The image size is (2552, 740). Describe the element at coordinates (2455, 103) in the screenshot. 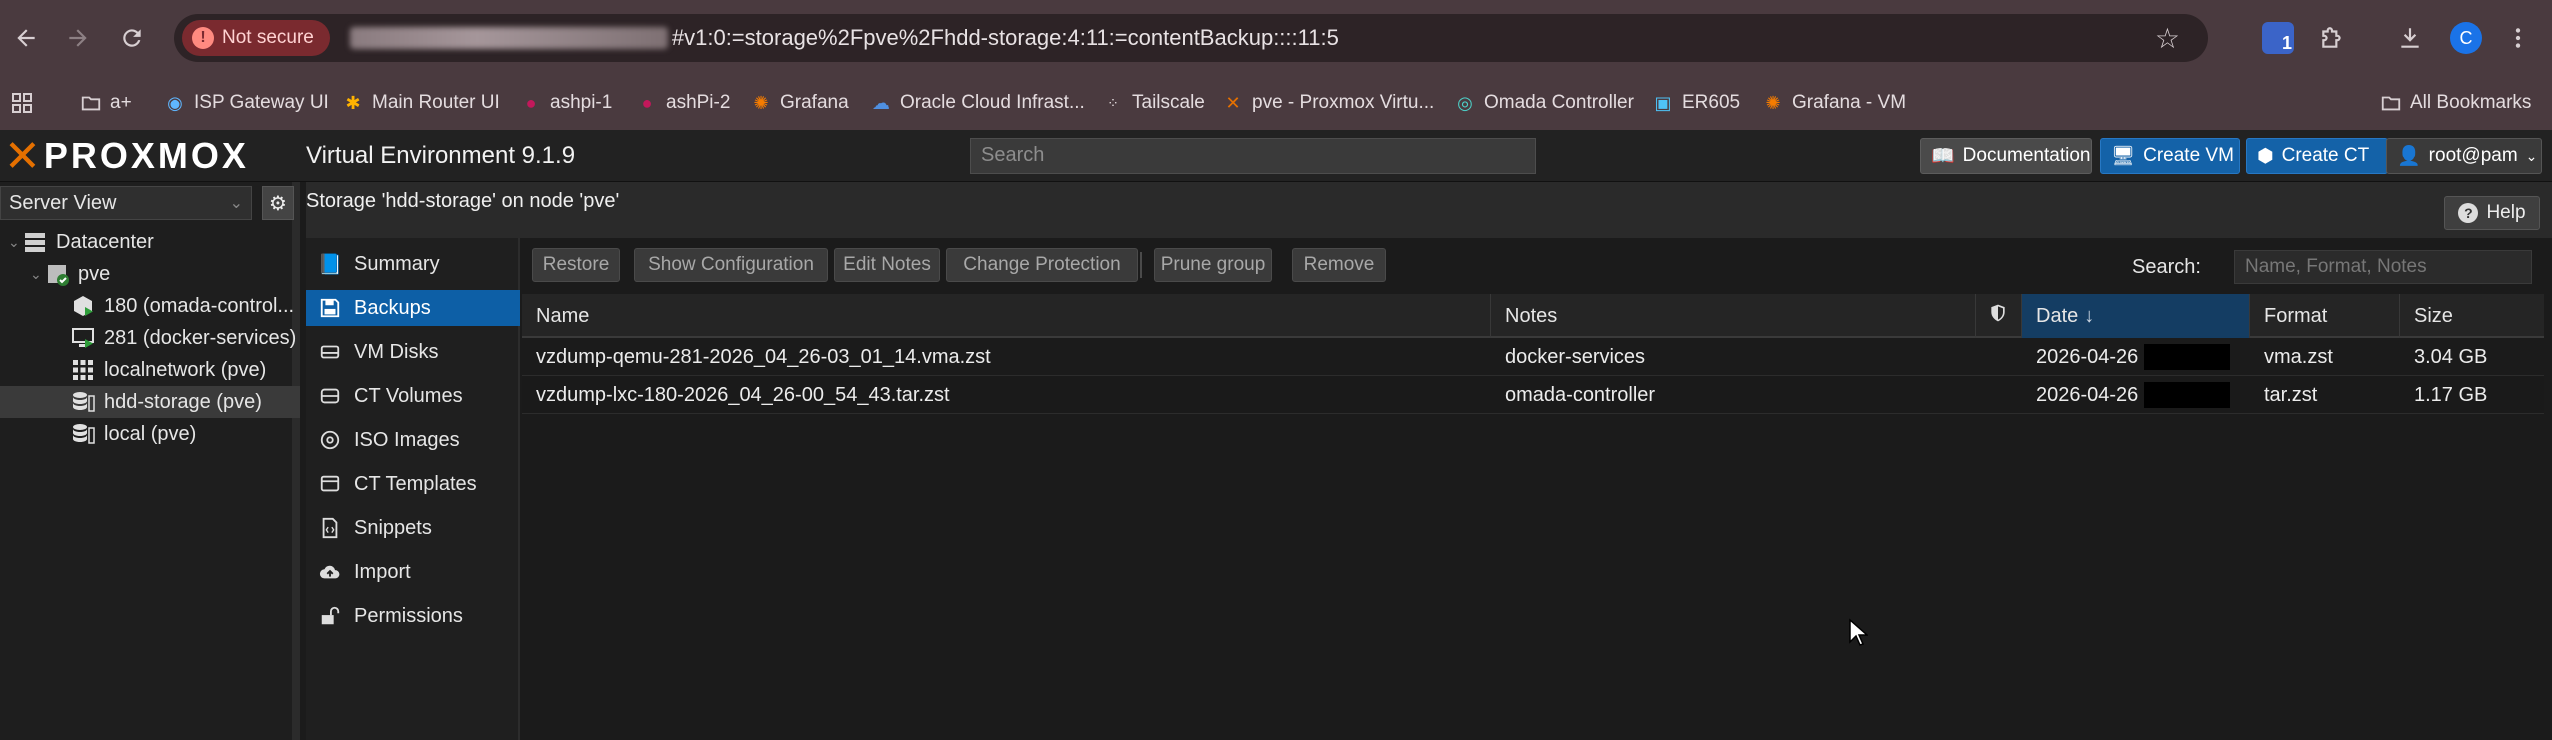

I see `all-bookmarks-button: All Bookmarks` at that location.